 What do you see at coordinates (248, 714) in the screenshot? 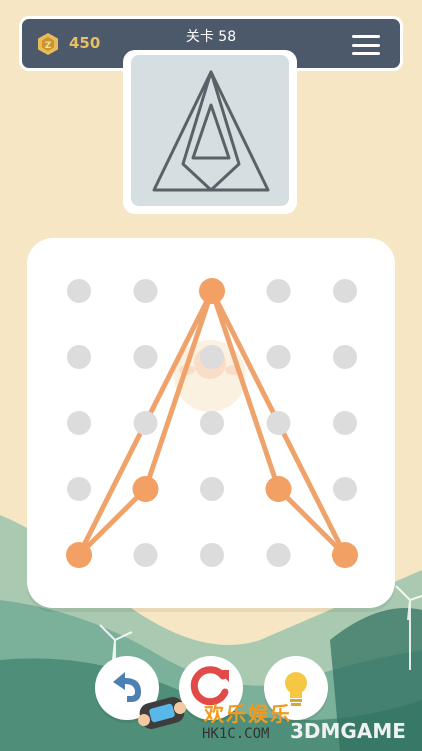
I see `watermark-cn-text: 欢乐娱乐` at bounding box center [248, 714].